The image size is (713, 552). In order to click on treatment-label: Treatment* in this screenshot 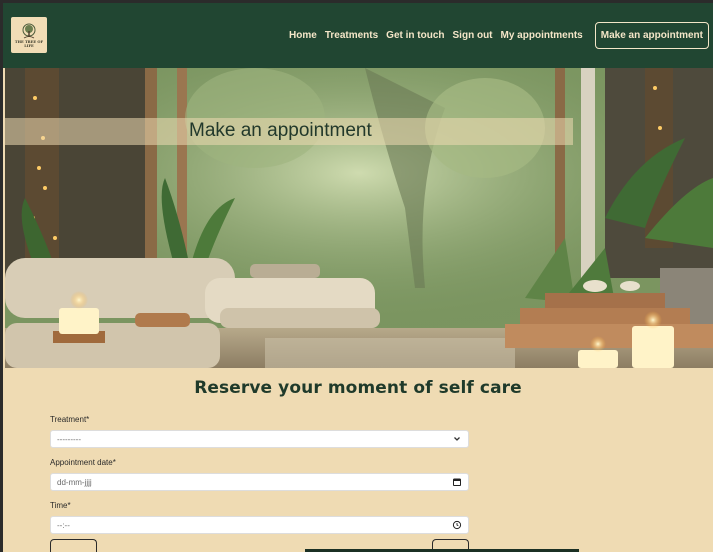, I will do `click(70, 419)`.